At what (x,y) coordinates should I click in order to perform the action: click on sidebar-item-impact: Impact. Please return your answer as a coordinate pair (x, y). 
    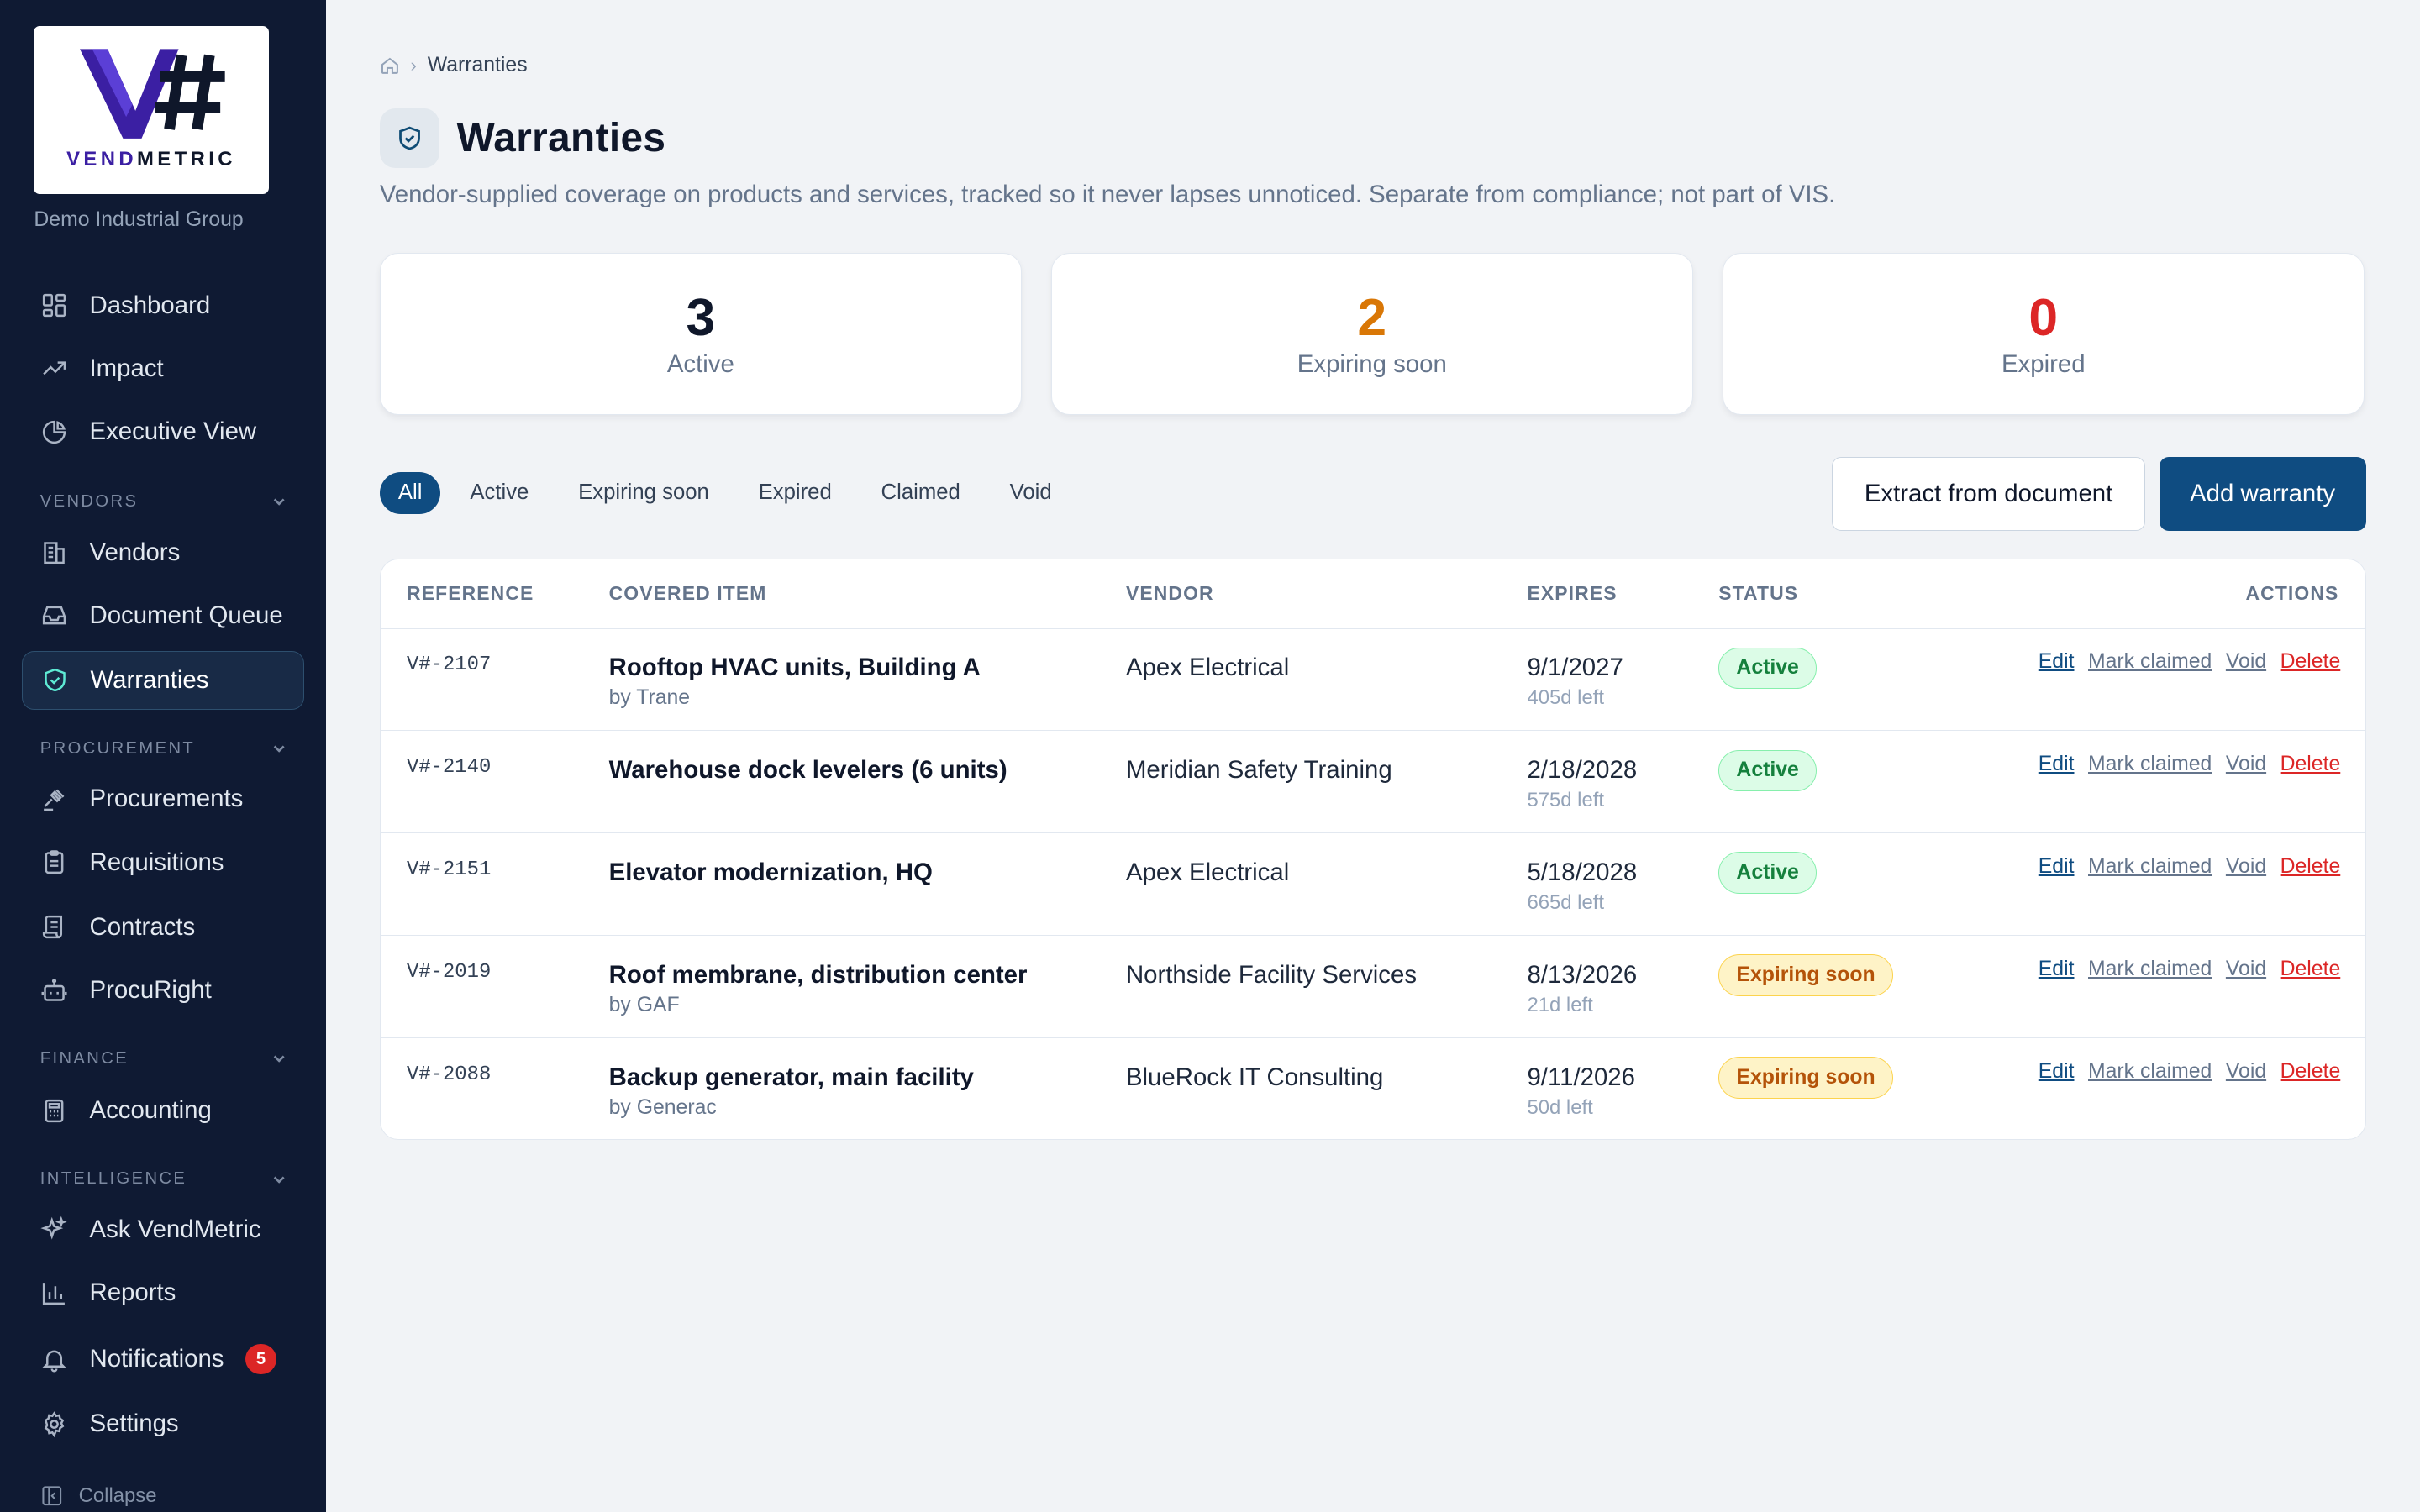
    Looking at the image, I should click on (163, 368).